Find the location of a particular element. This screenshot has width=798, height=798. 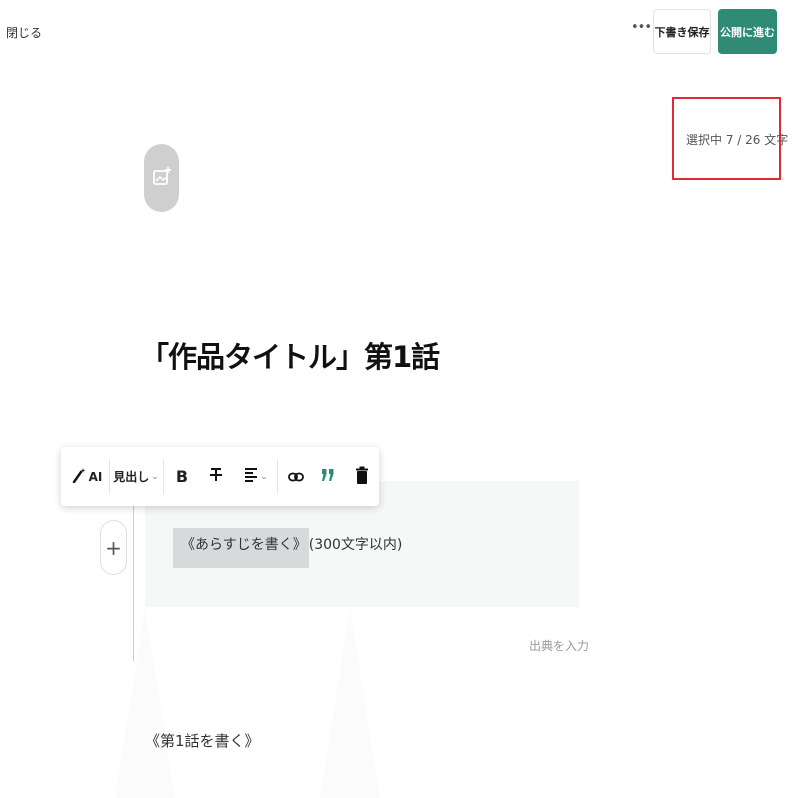

publish-label: 公開に進む is located at coordinates (747, 32).